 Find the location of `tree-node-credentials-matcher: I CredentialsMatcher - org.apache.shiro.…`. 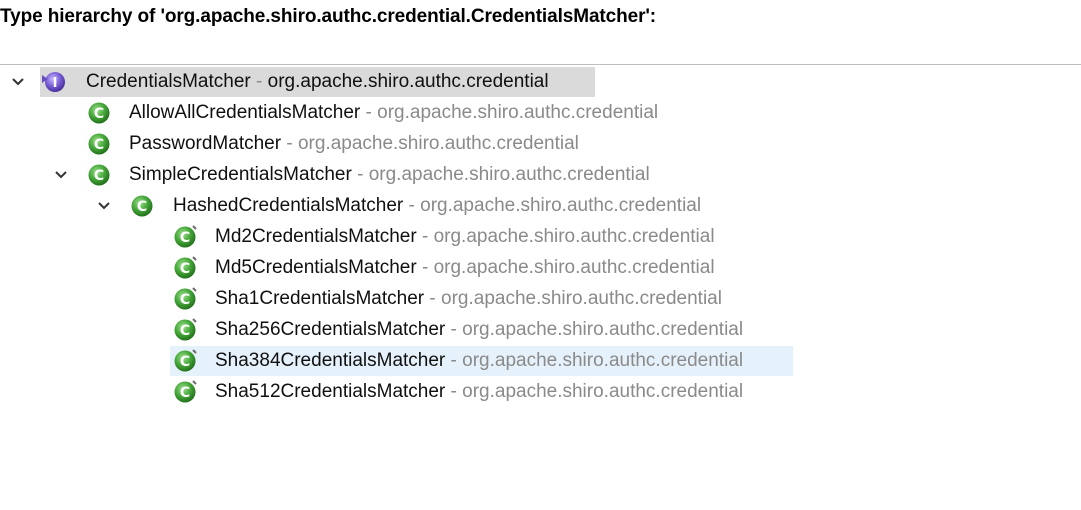

tree-node-credentials-matcher: I CredentialsMatcher - org.apache.shiro.… is located at coordinates (310, 82).